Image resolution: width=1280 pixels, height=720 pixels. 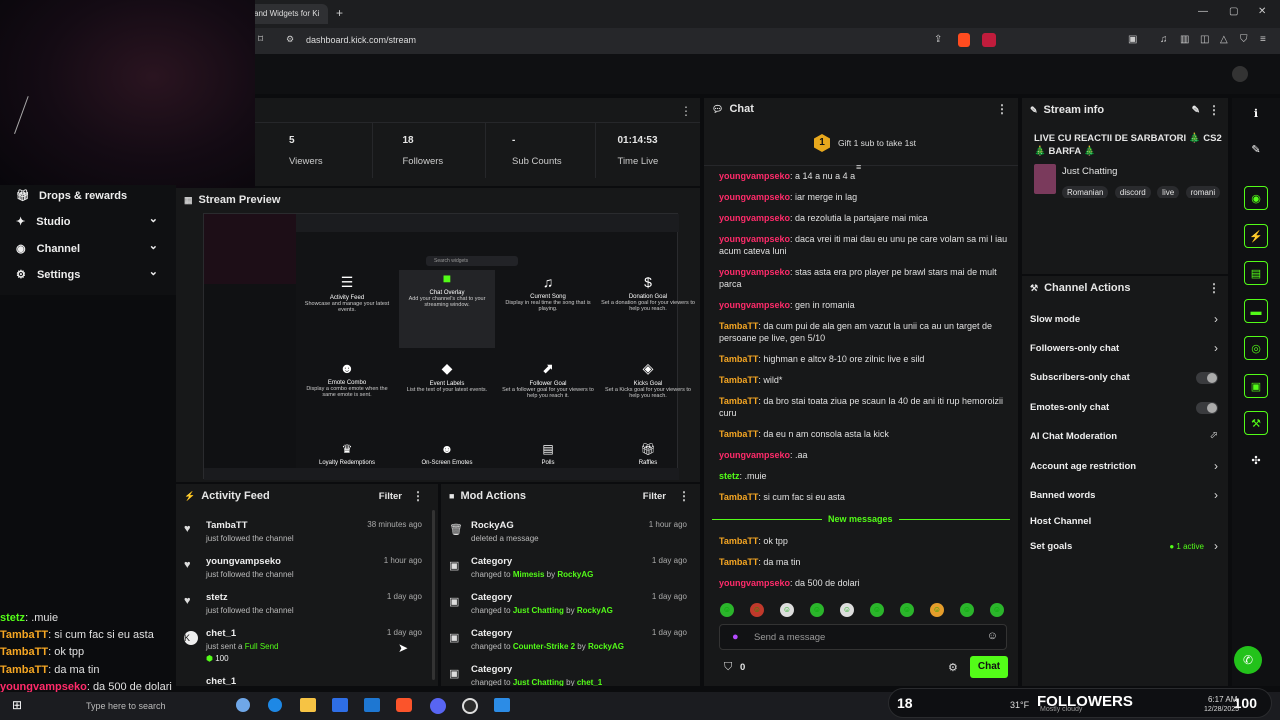 What do you see at coordinates (1125, 501) in the screenshot?
I see `action-banned-words: Banned words ›` at bounding box center [1125, 501].